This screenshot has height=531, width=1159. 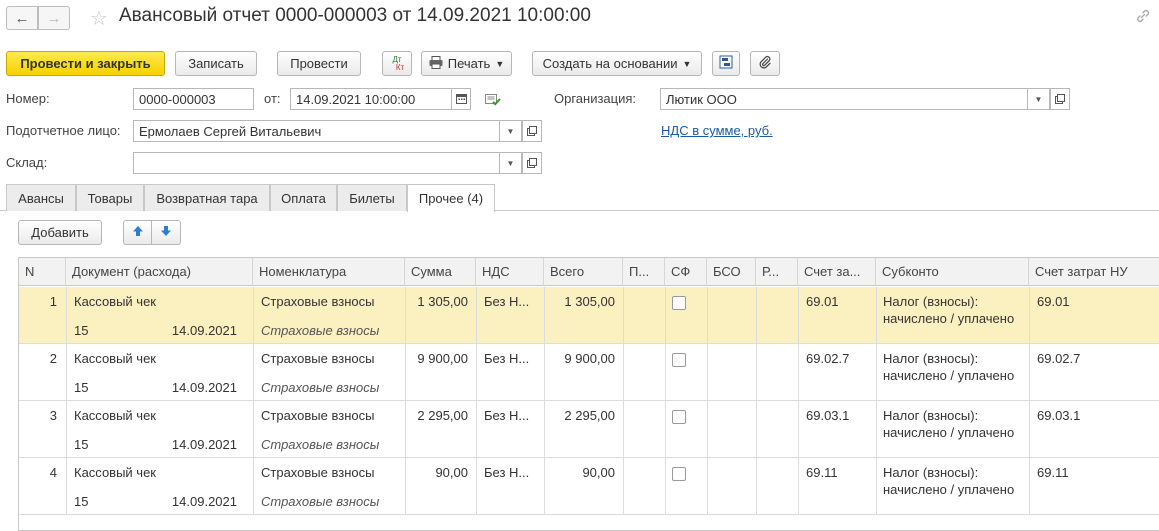 I want to click on document-number: 15, so click(x=81, y=330).